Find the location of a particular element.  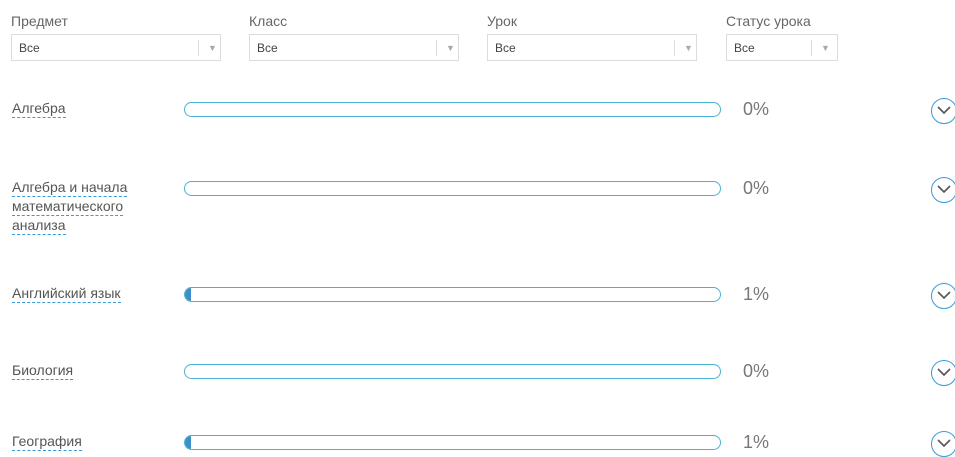

subject-row: Биология 0% is located at coordinates (477, 390).